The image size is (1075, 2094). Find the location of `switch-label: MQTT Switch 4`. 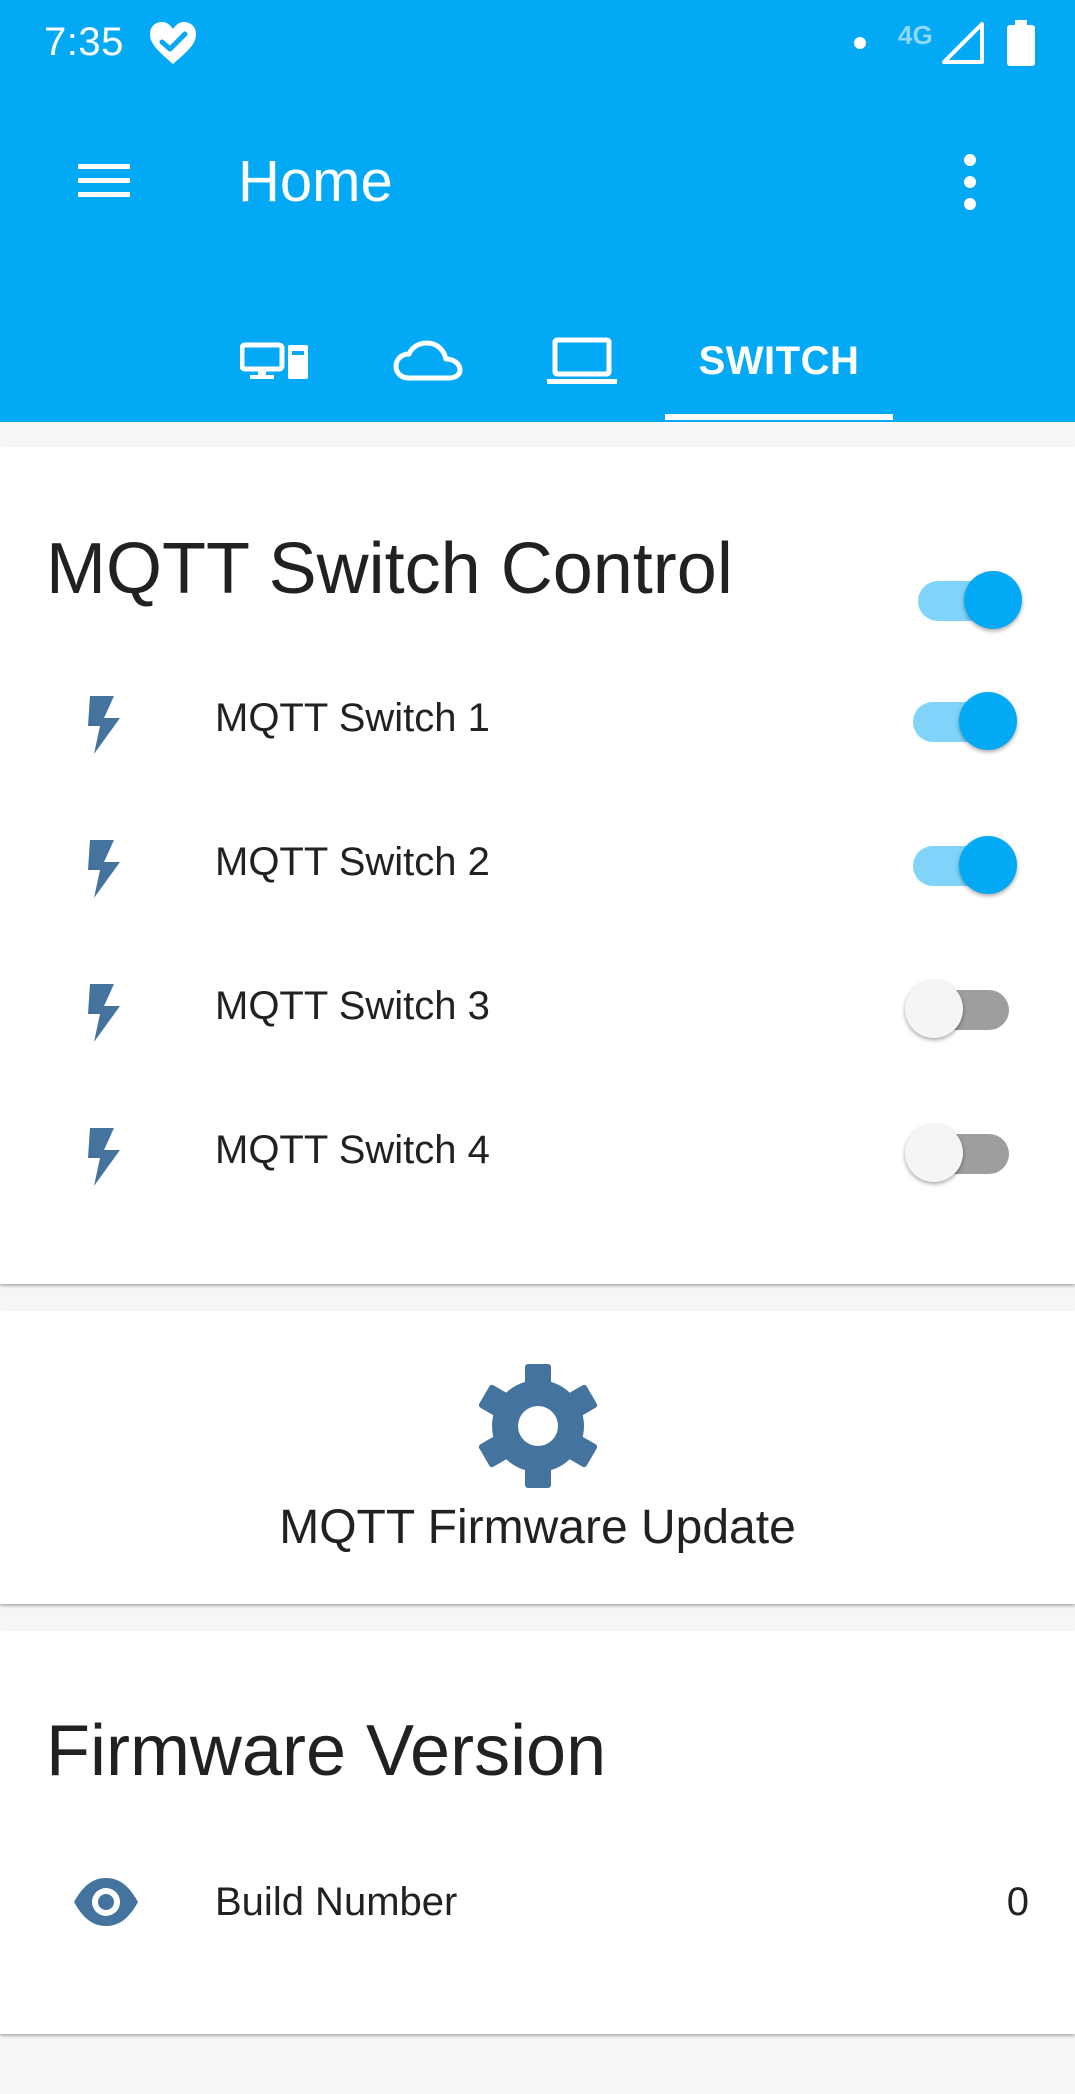

switch-label: MQTT Switch 4 is located at coordinates (352, 1150).